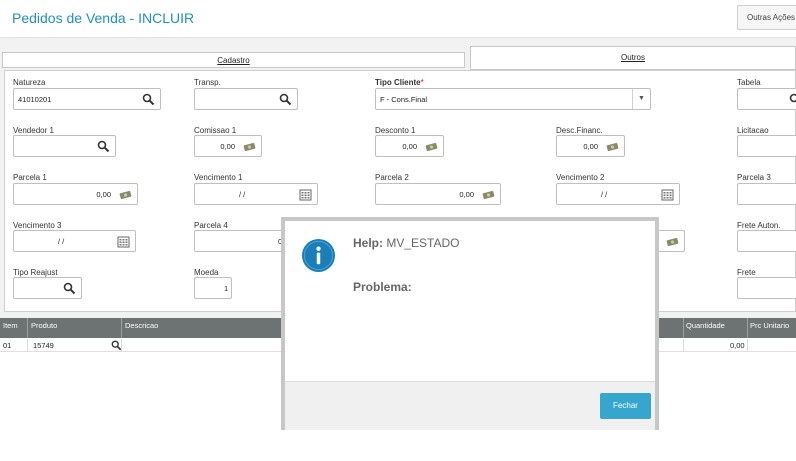  Describe the element at coordinates (404, 99) in the screenshot. I see `tipo-cliente-value: F - Cons.Final` at that location.